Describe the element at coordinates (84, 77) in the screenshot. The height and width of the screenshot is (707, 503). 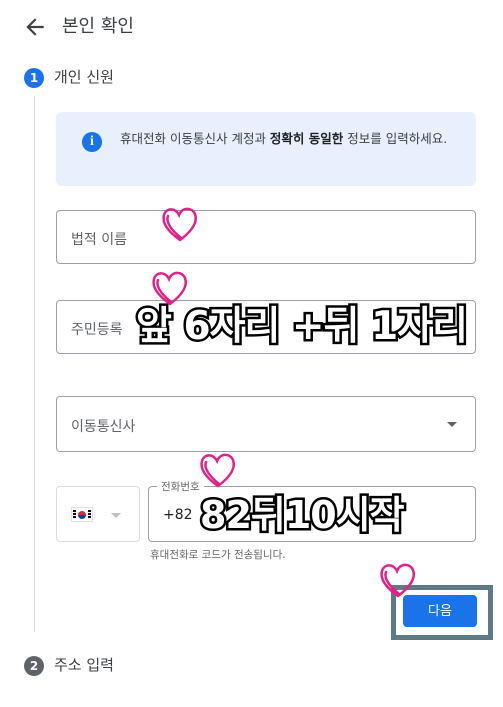
I see `step-1-title: 개인 신원` at that location.